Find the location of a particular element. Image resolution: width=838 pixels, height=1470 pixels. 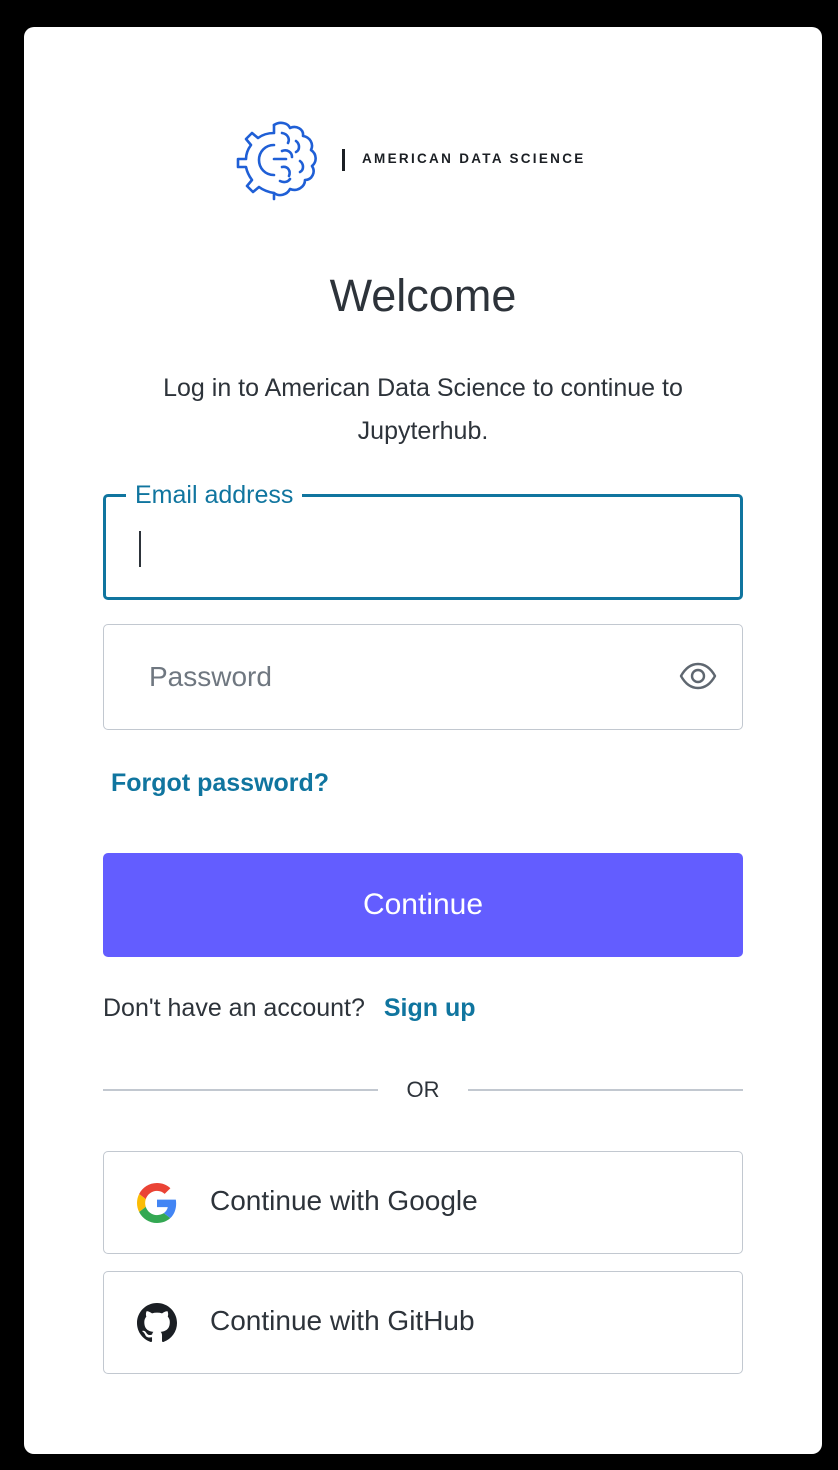

continue-with-github-button: Continue with GitHub is located at coordinates (423, 1322).